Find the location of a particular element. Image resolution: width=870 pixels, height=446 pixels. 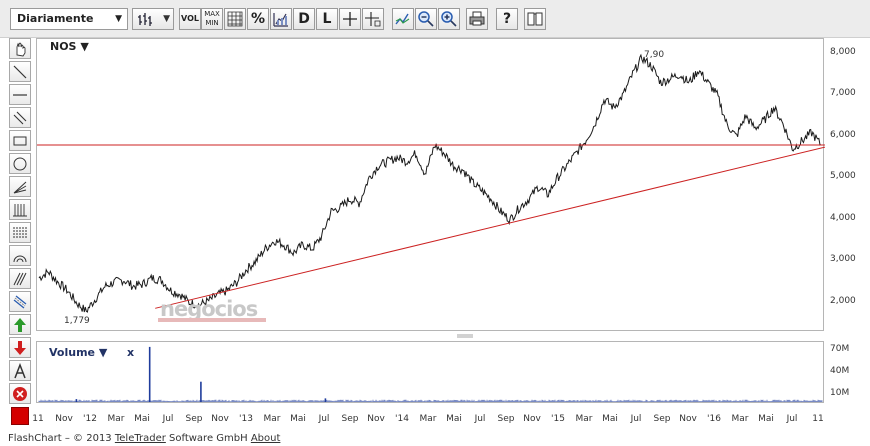

maxmin-label-top: MAX is located at coordinates (212, 14).